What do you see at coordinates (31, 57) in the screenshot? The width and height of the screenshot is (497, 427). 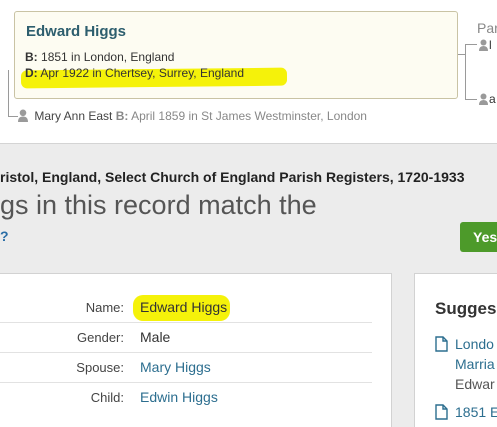 I see `birth-label: B:` at bounding box center [31, 57].